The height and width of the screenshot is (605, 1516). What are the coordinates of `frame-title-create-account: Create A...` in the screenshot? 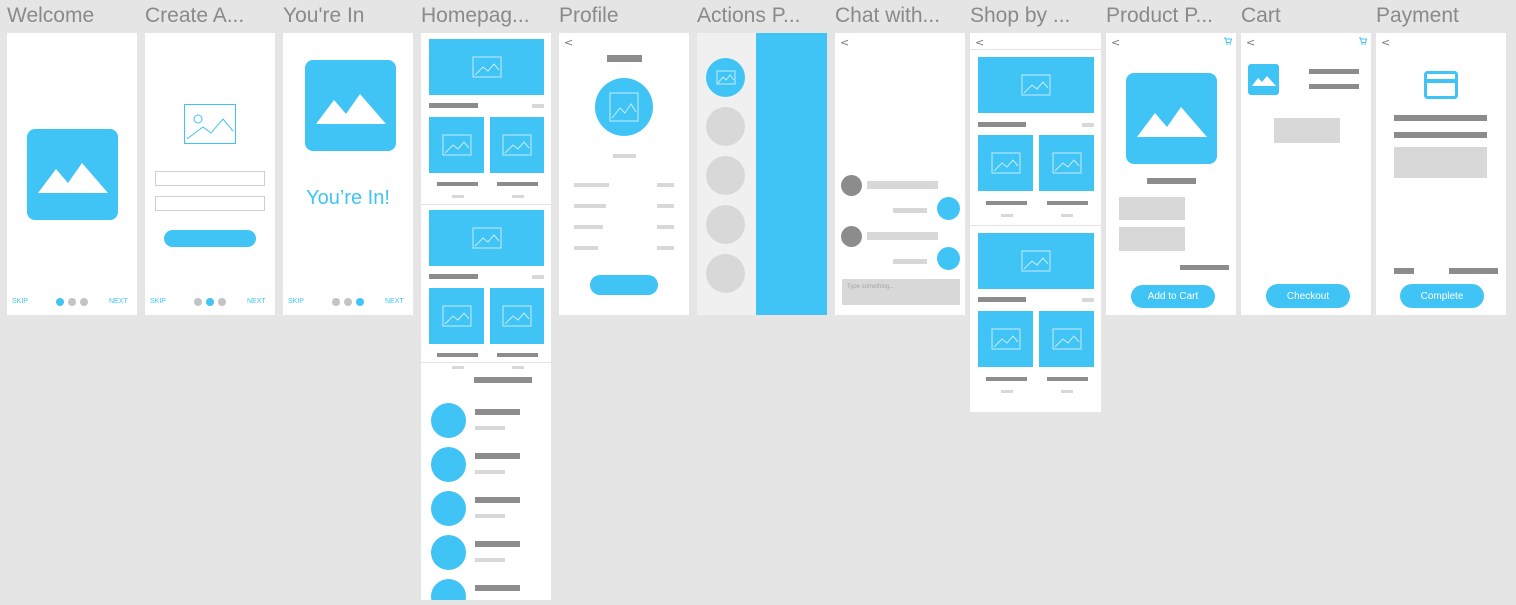 It's located at (194, 16).